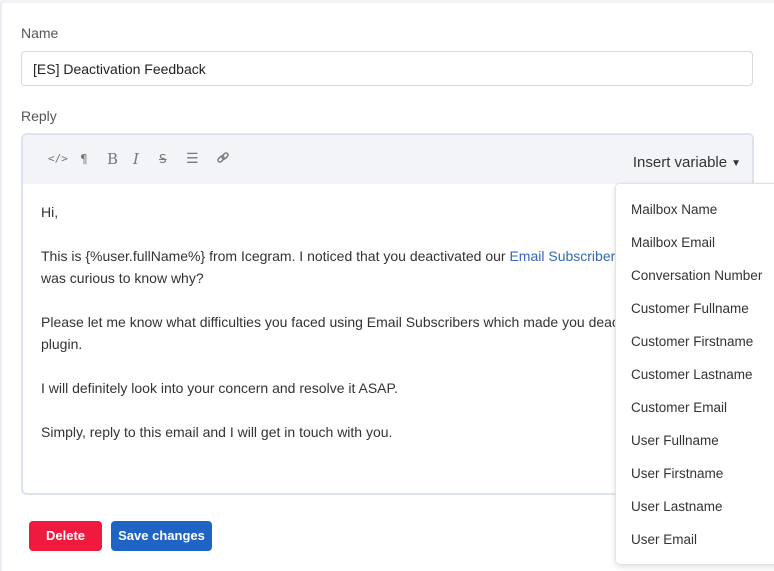 The width and height of the screenshot is (774, 571). I want to click on bold-icon: B, so click(112, 159).